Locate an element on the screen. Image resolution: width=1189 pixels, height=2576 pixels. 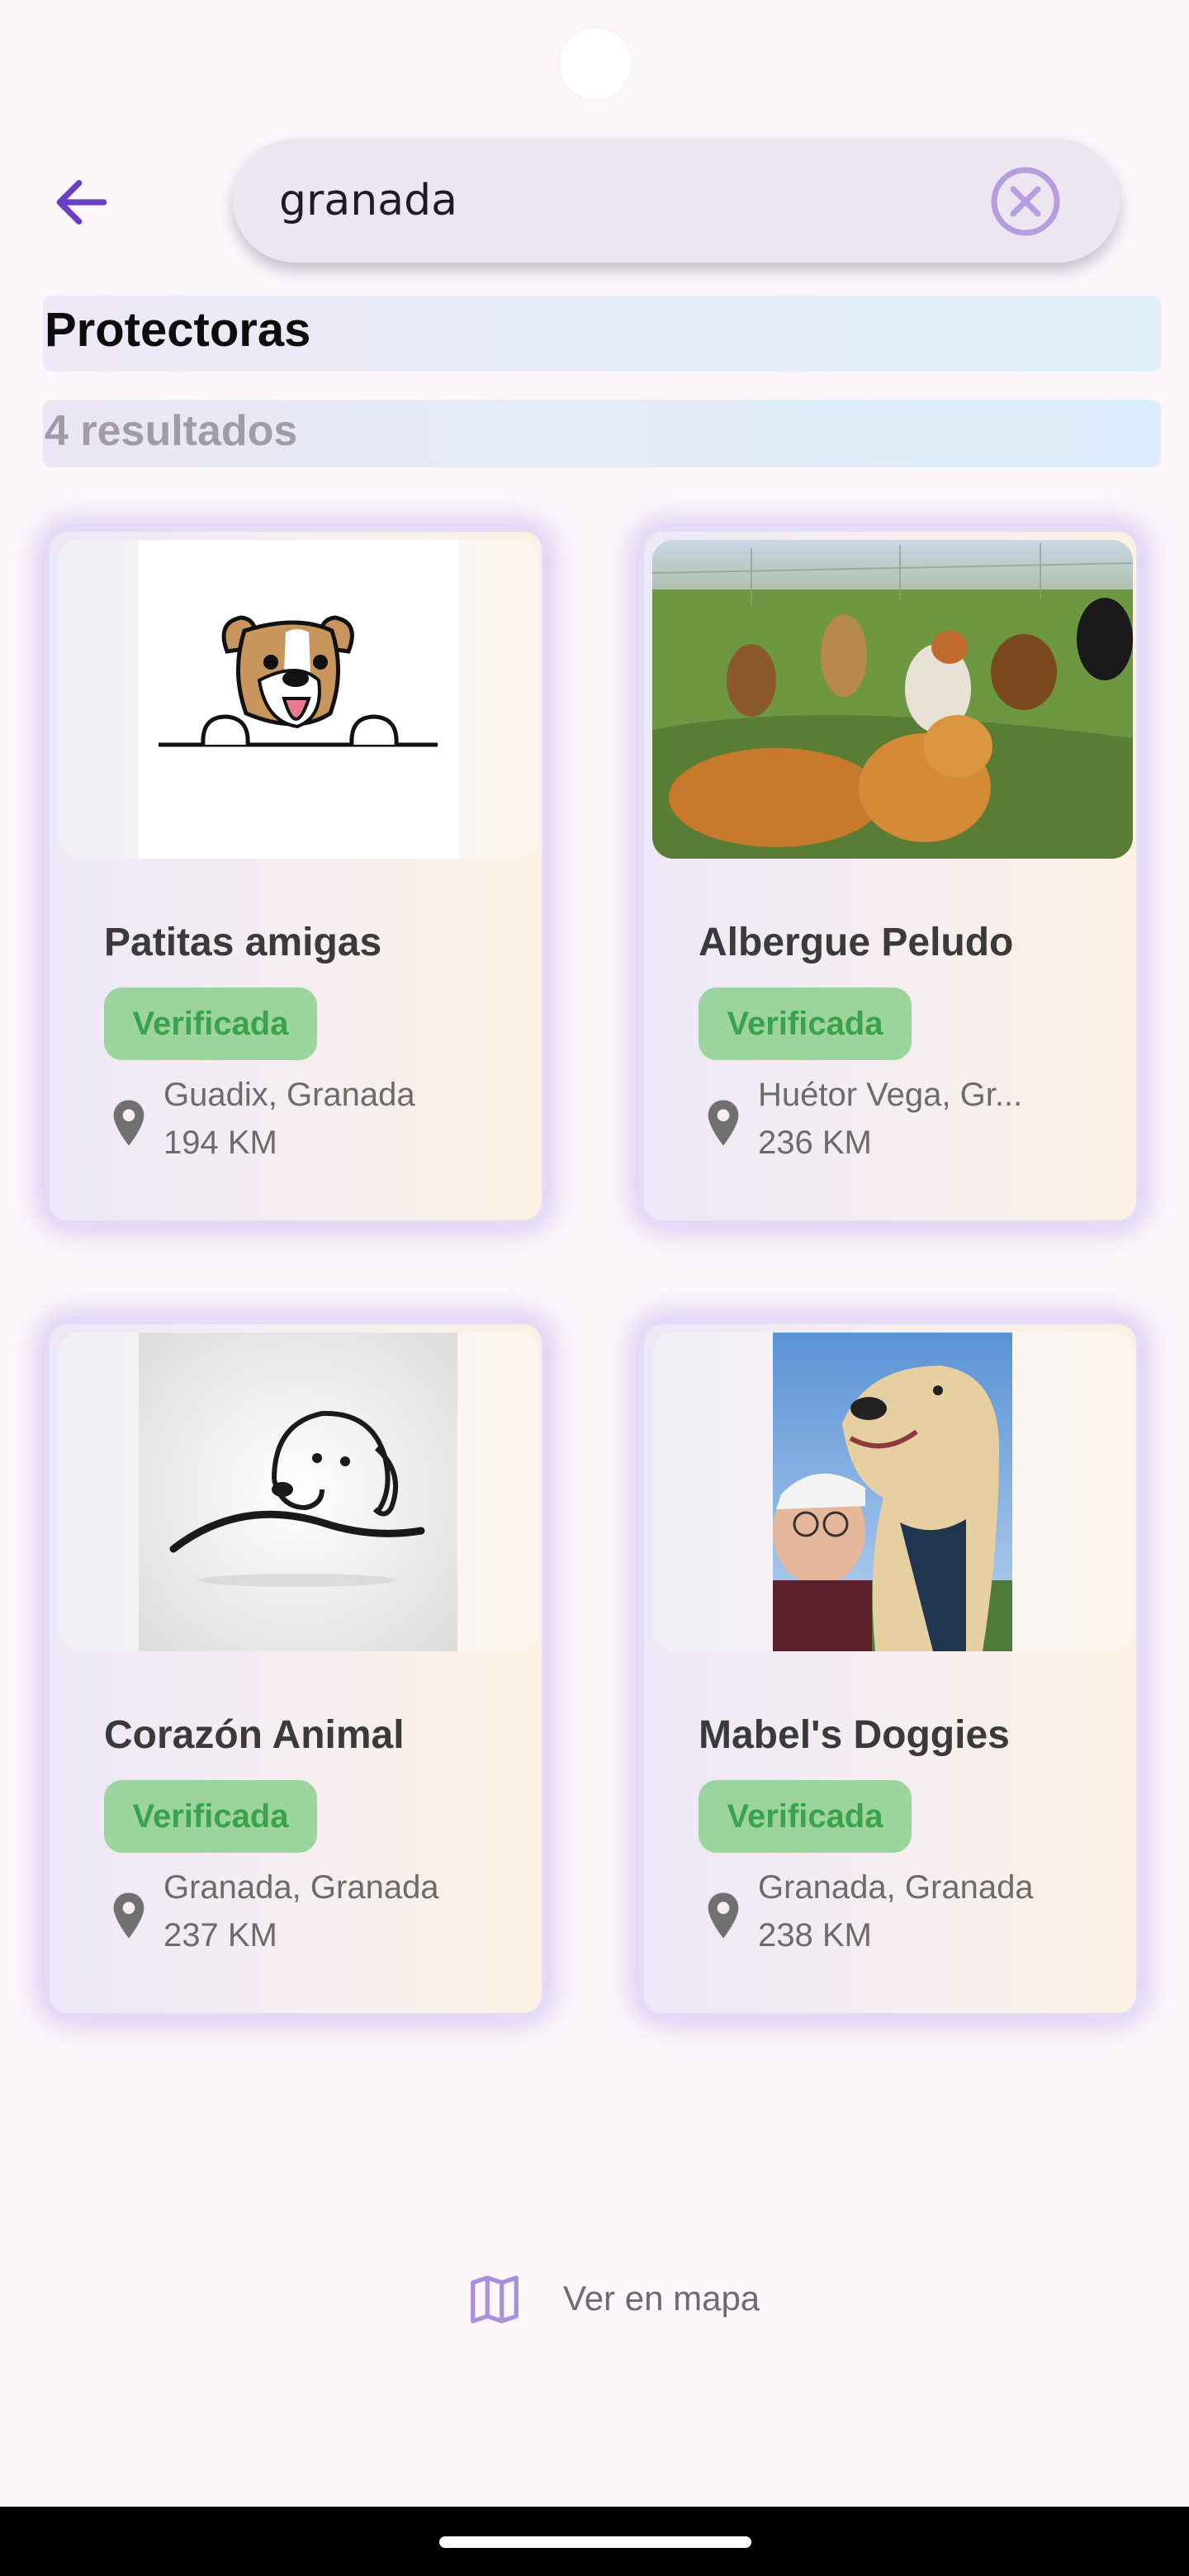
dog-line-art-logo-image is located at coordinates (298, 1492).